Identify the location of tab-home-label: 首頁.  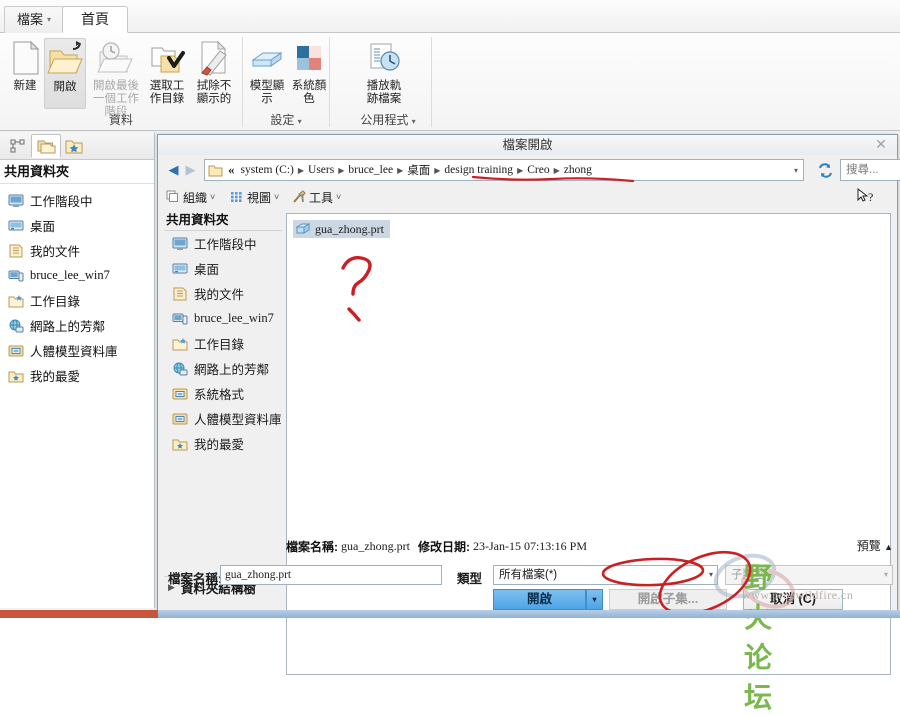
(95, 19).